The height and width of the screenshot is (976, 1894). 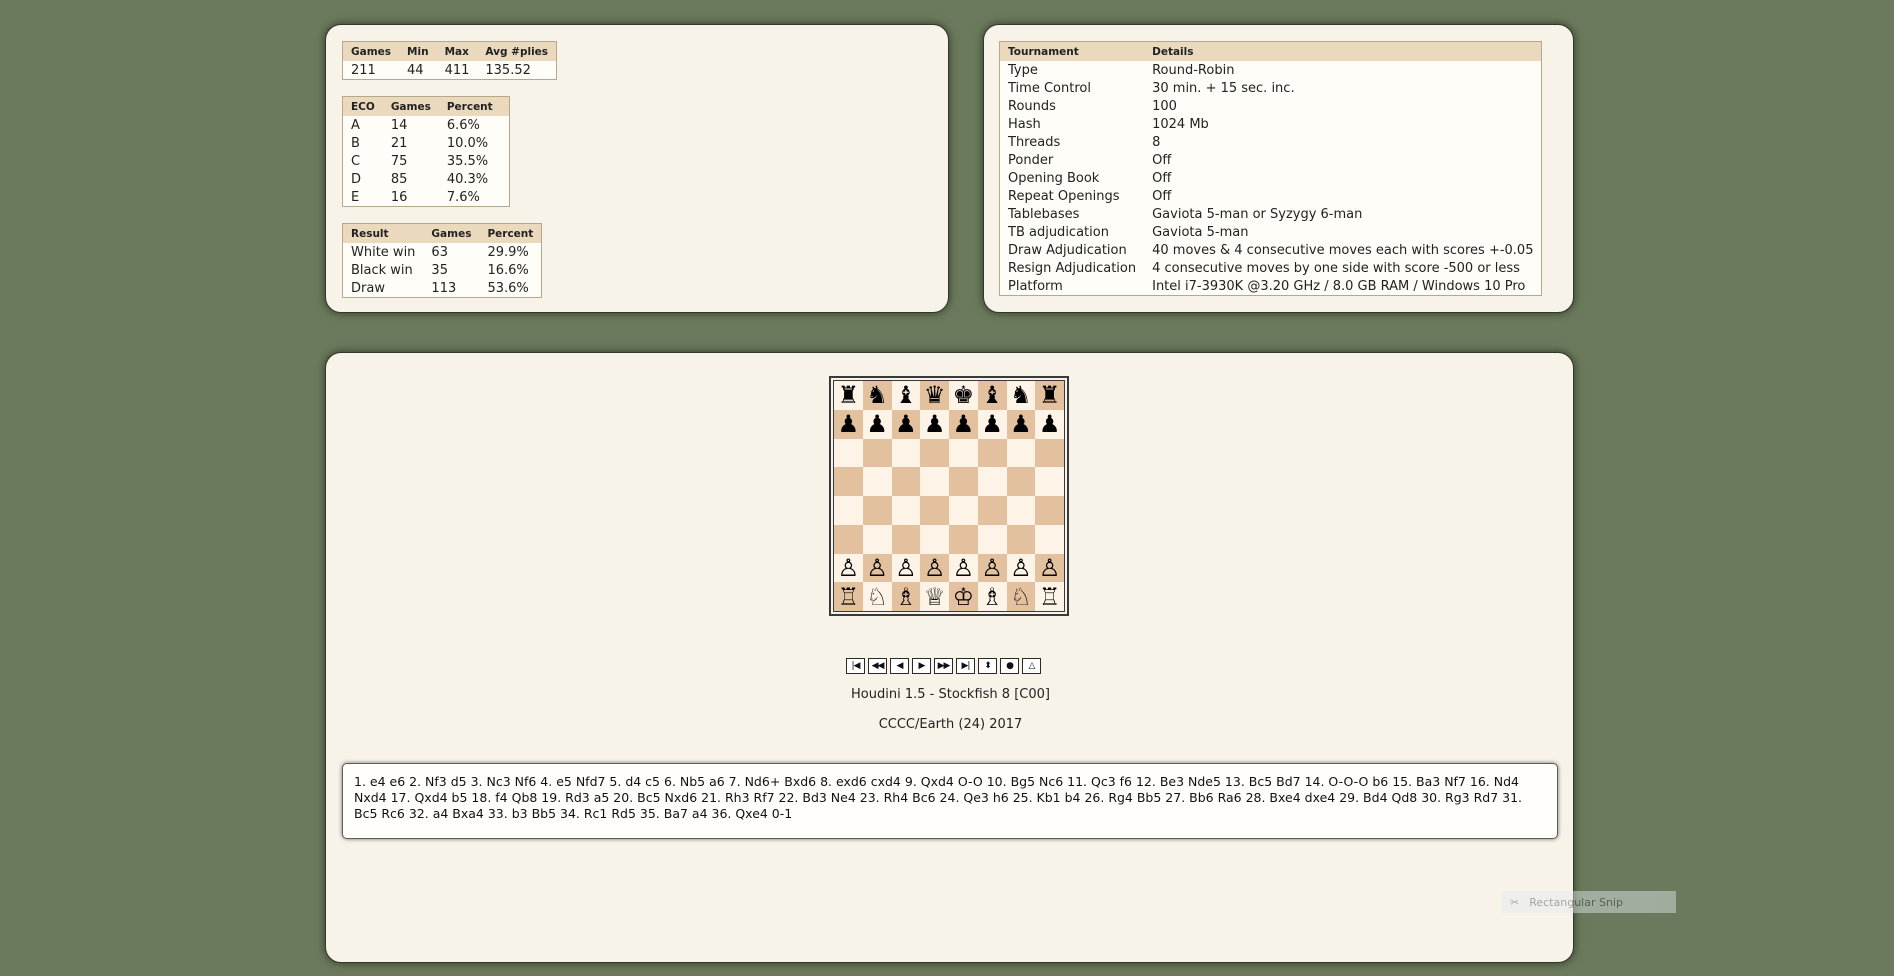 What do you see at coordinates (1031, 666) in the screenshot?
I see `options-button: △` at bounding box center [1031, 666].